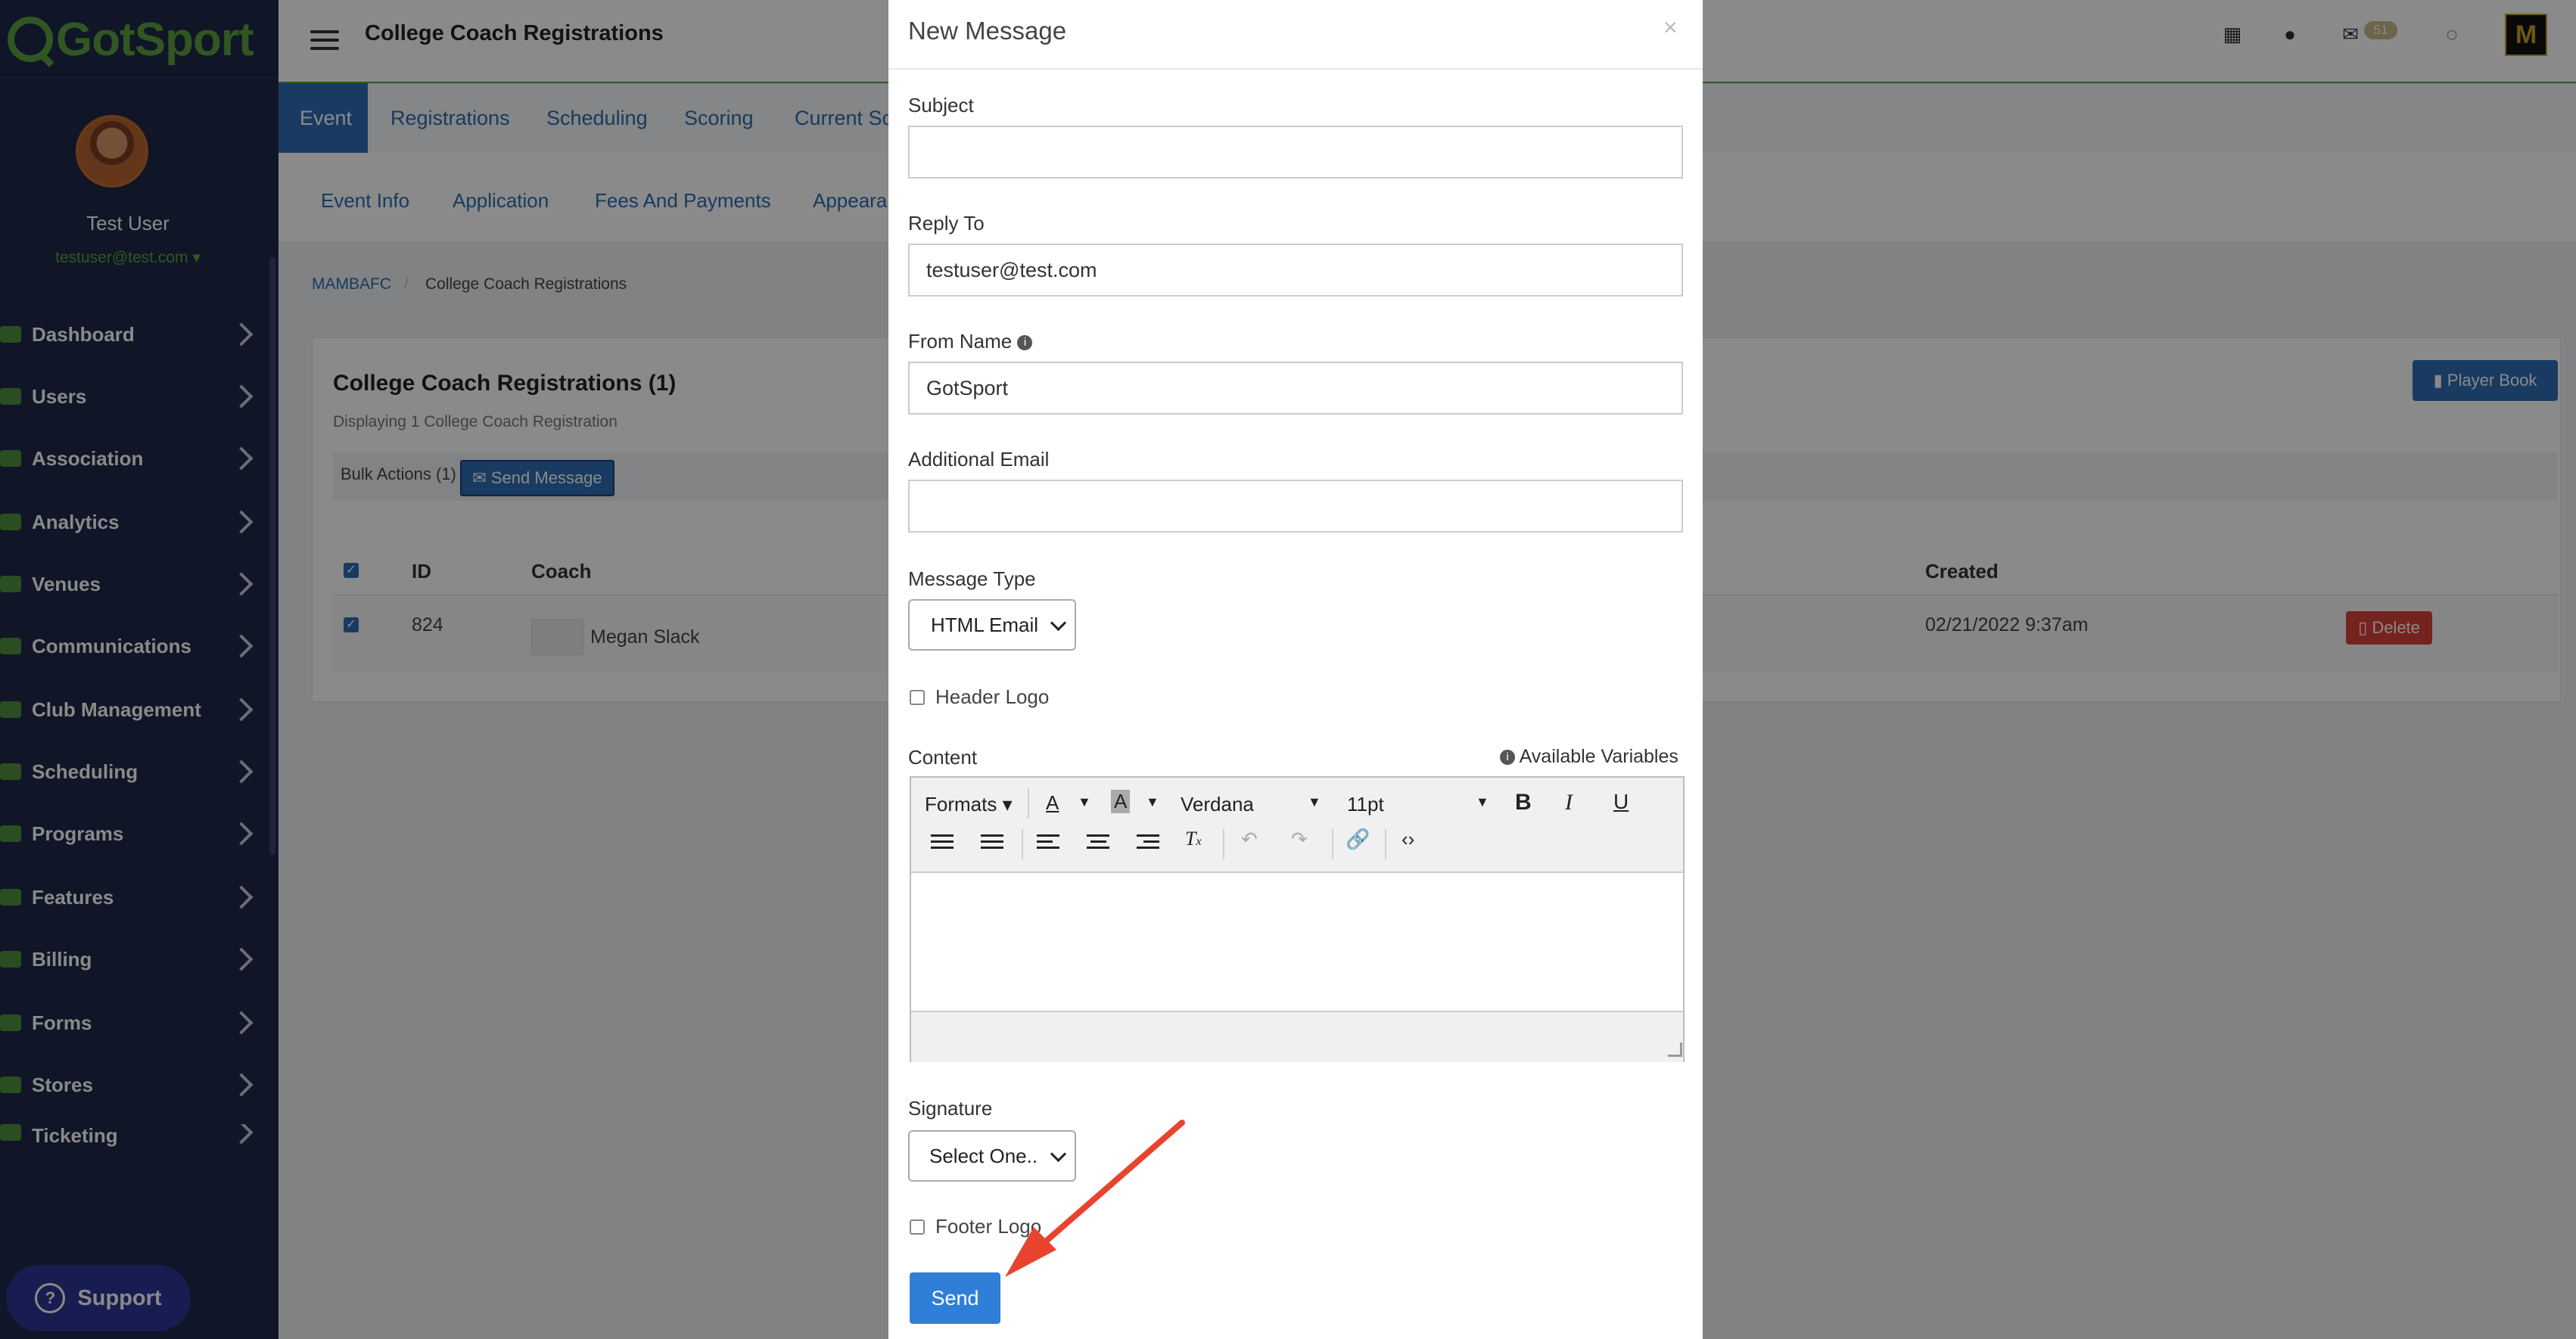 This screenshot has height=1339, width=2576. I want to click on additional-email-label: Additional Email, so click(979, 459).